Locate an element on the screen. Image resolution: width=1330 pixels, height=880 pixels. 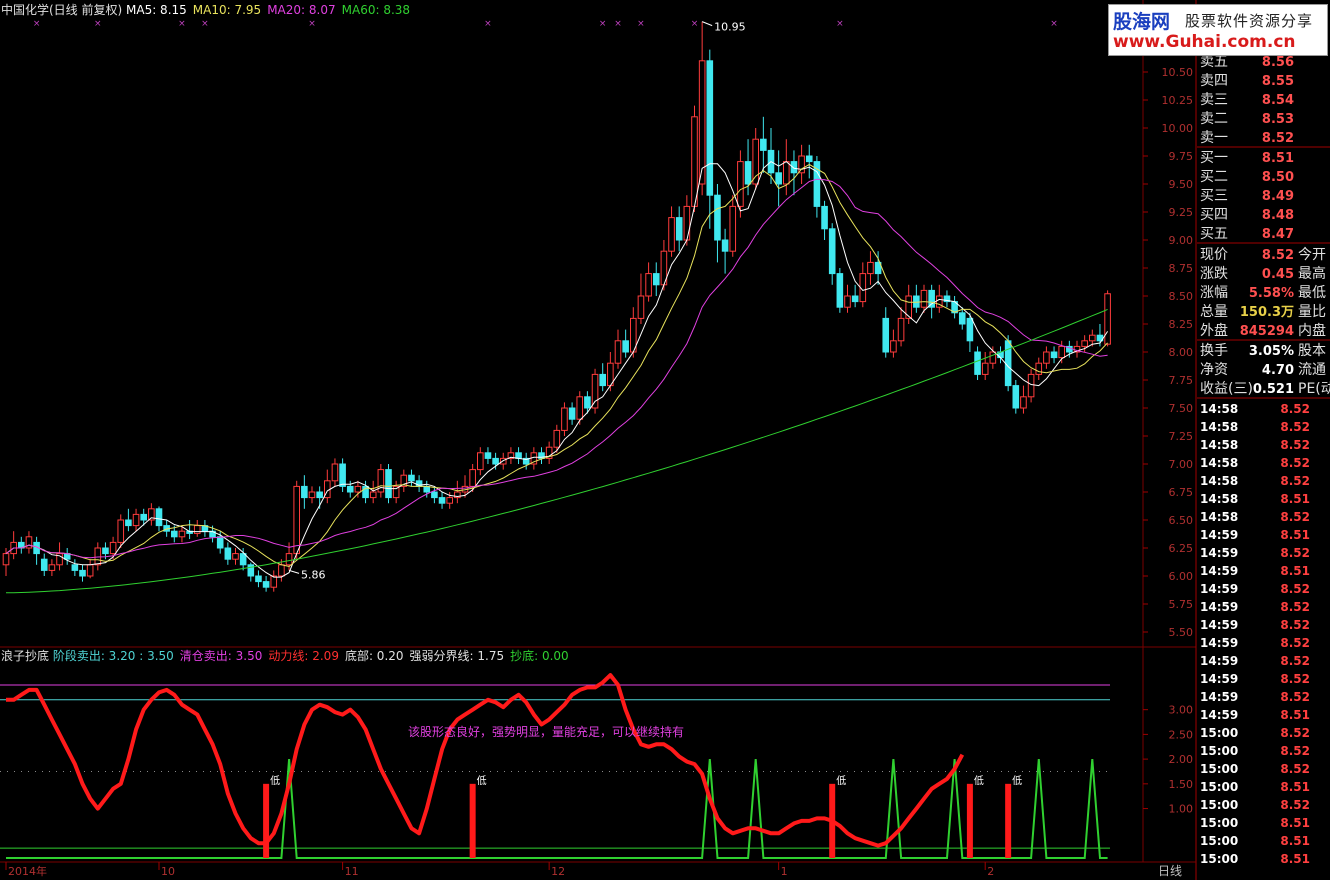
indicator-tick-label: 1.50 is located at coordinates (1181, 784).